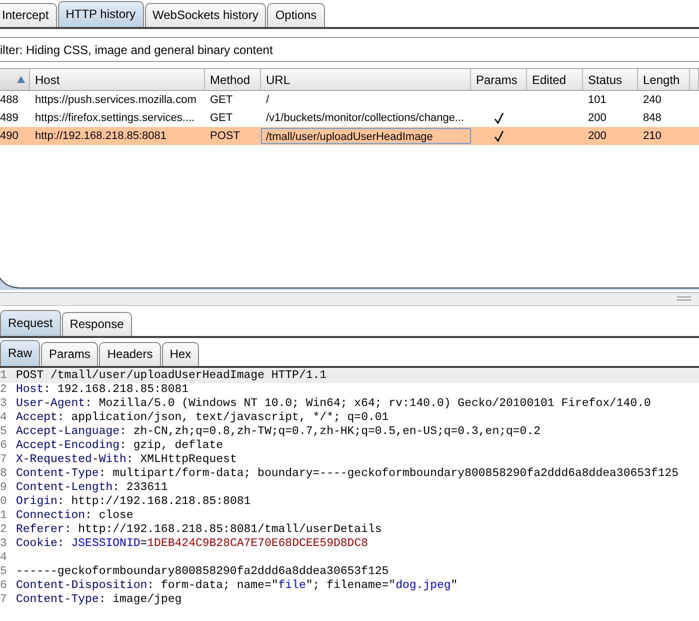 The image size is (699, 621). Describe the element at coordinates (233, 79) in the screenshot. I see `column-header: Method` at that location.